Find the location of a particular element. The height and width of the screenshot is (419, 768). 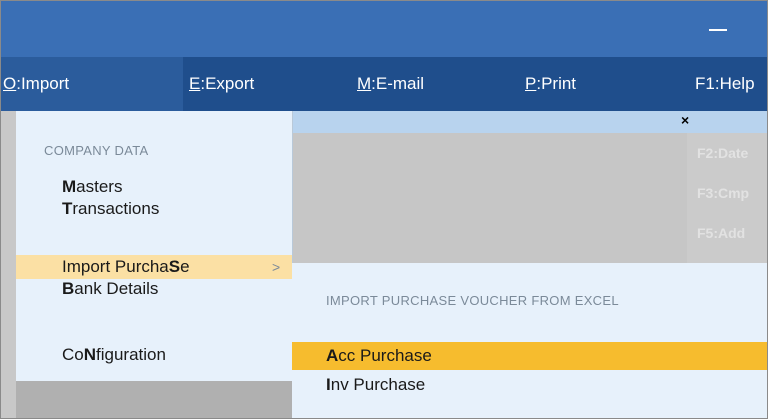

bank-details-label: ank Details is located at coordinates (116, 288).